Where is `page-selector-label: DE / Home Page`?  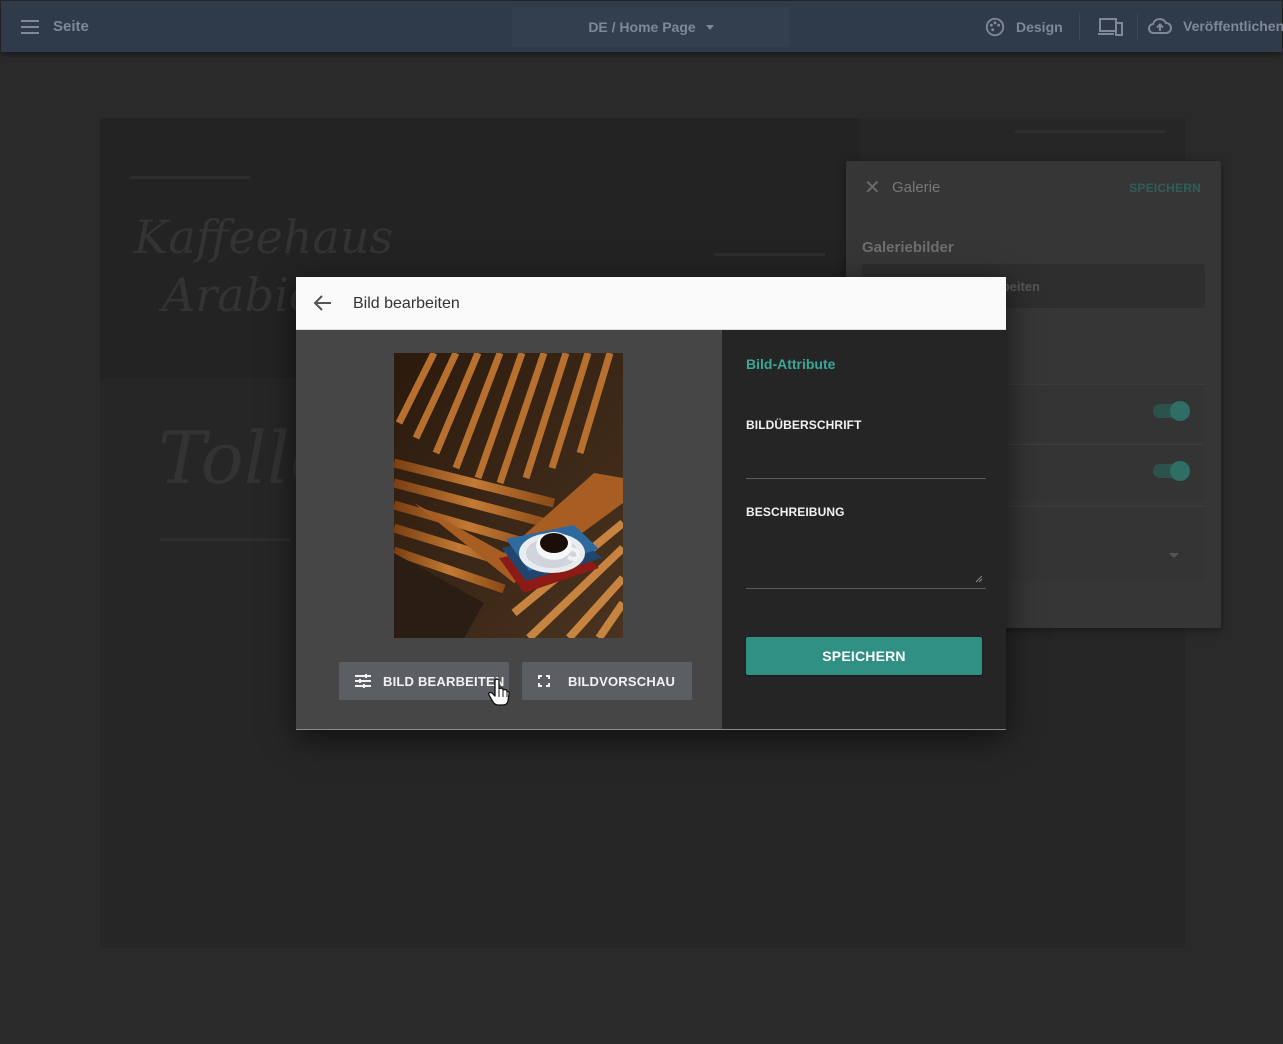 page-selector-label: DE / Home Page is located at coordinates (642, 27).